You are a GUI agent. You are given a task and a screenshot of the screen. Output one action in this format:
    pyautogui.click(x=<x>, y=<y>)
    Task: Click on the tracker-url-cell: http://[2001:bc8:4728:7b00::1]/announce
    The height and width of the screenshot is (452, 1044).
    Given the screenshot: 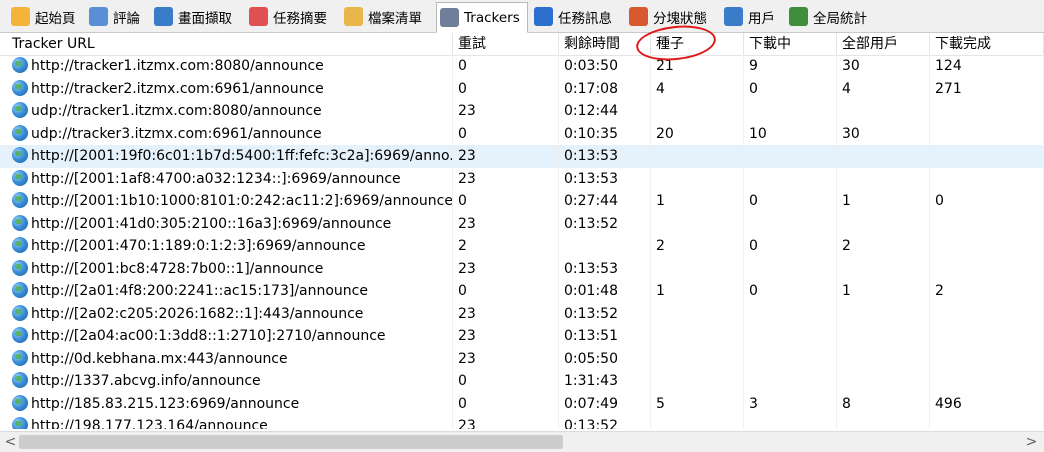 What is the action you would take?
    pyautogui.click(x=226, y=268)
    